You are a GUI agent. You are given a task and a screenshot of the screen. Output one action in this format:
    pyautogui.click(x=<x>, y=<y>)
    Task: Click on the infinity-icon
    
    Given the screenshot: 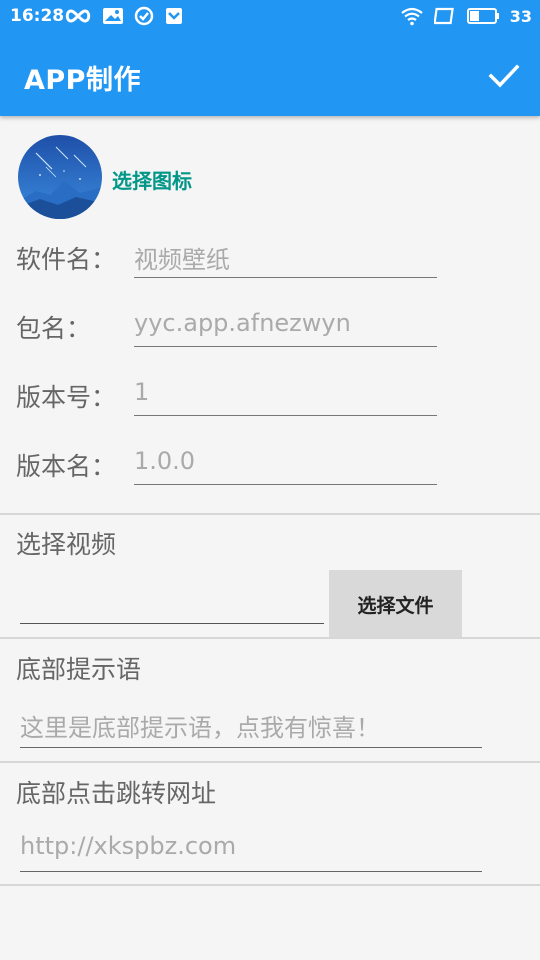 What is the action you would take?
    pyautogui.click(x=78, y=16)
    